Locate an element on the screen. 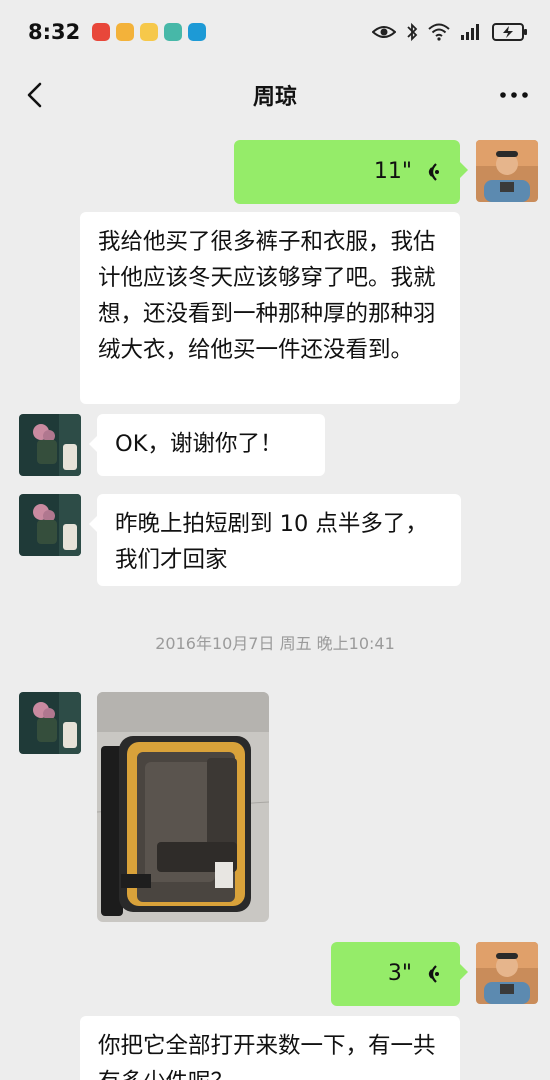 The height and width of the screenshot is (1080, 550). text-message-bubble: OK，谢谢你了！ is located at coordinates (207, 445).